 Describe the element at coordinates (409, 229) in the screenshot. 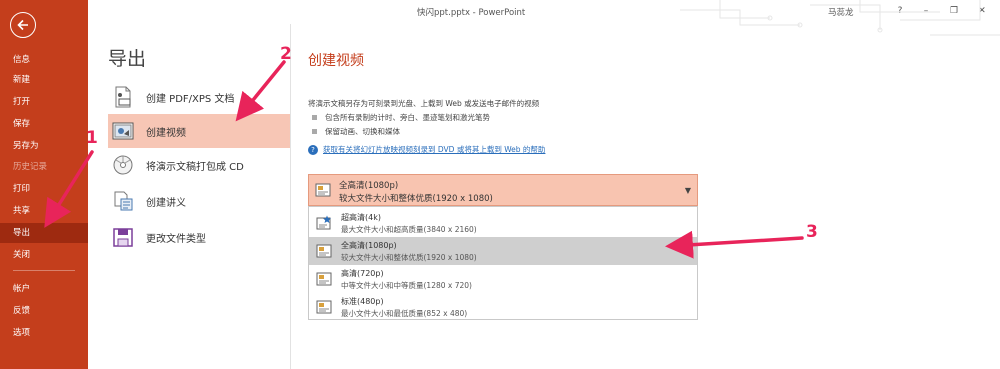

I see `option-subtitle: 最大文件大小和超高质量(3840 x 2160)` at that location.